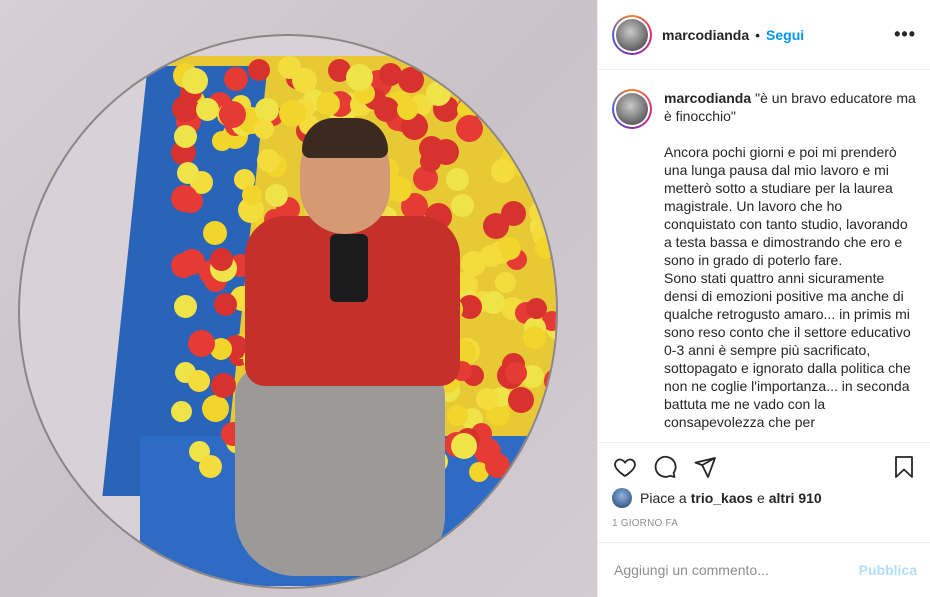 Image resolution: width=930 pixels, height=597 pixels. Describe the element at coordinates (340, 471) in the screenshot. I see `person-pants` at that location.